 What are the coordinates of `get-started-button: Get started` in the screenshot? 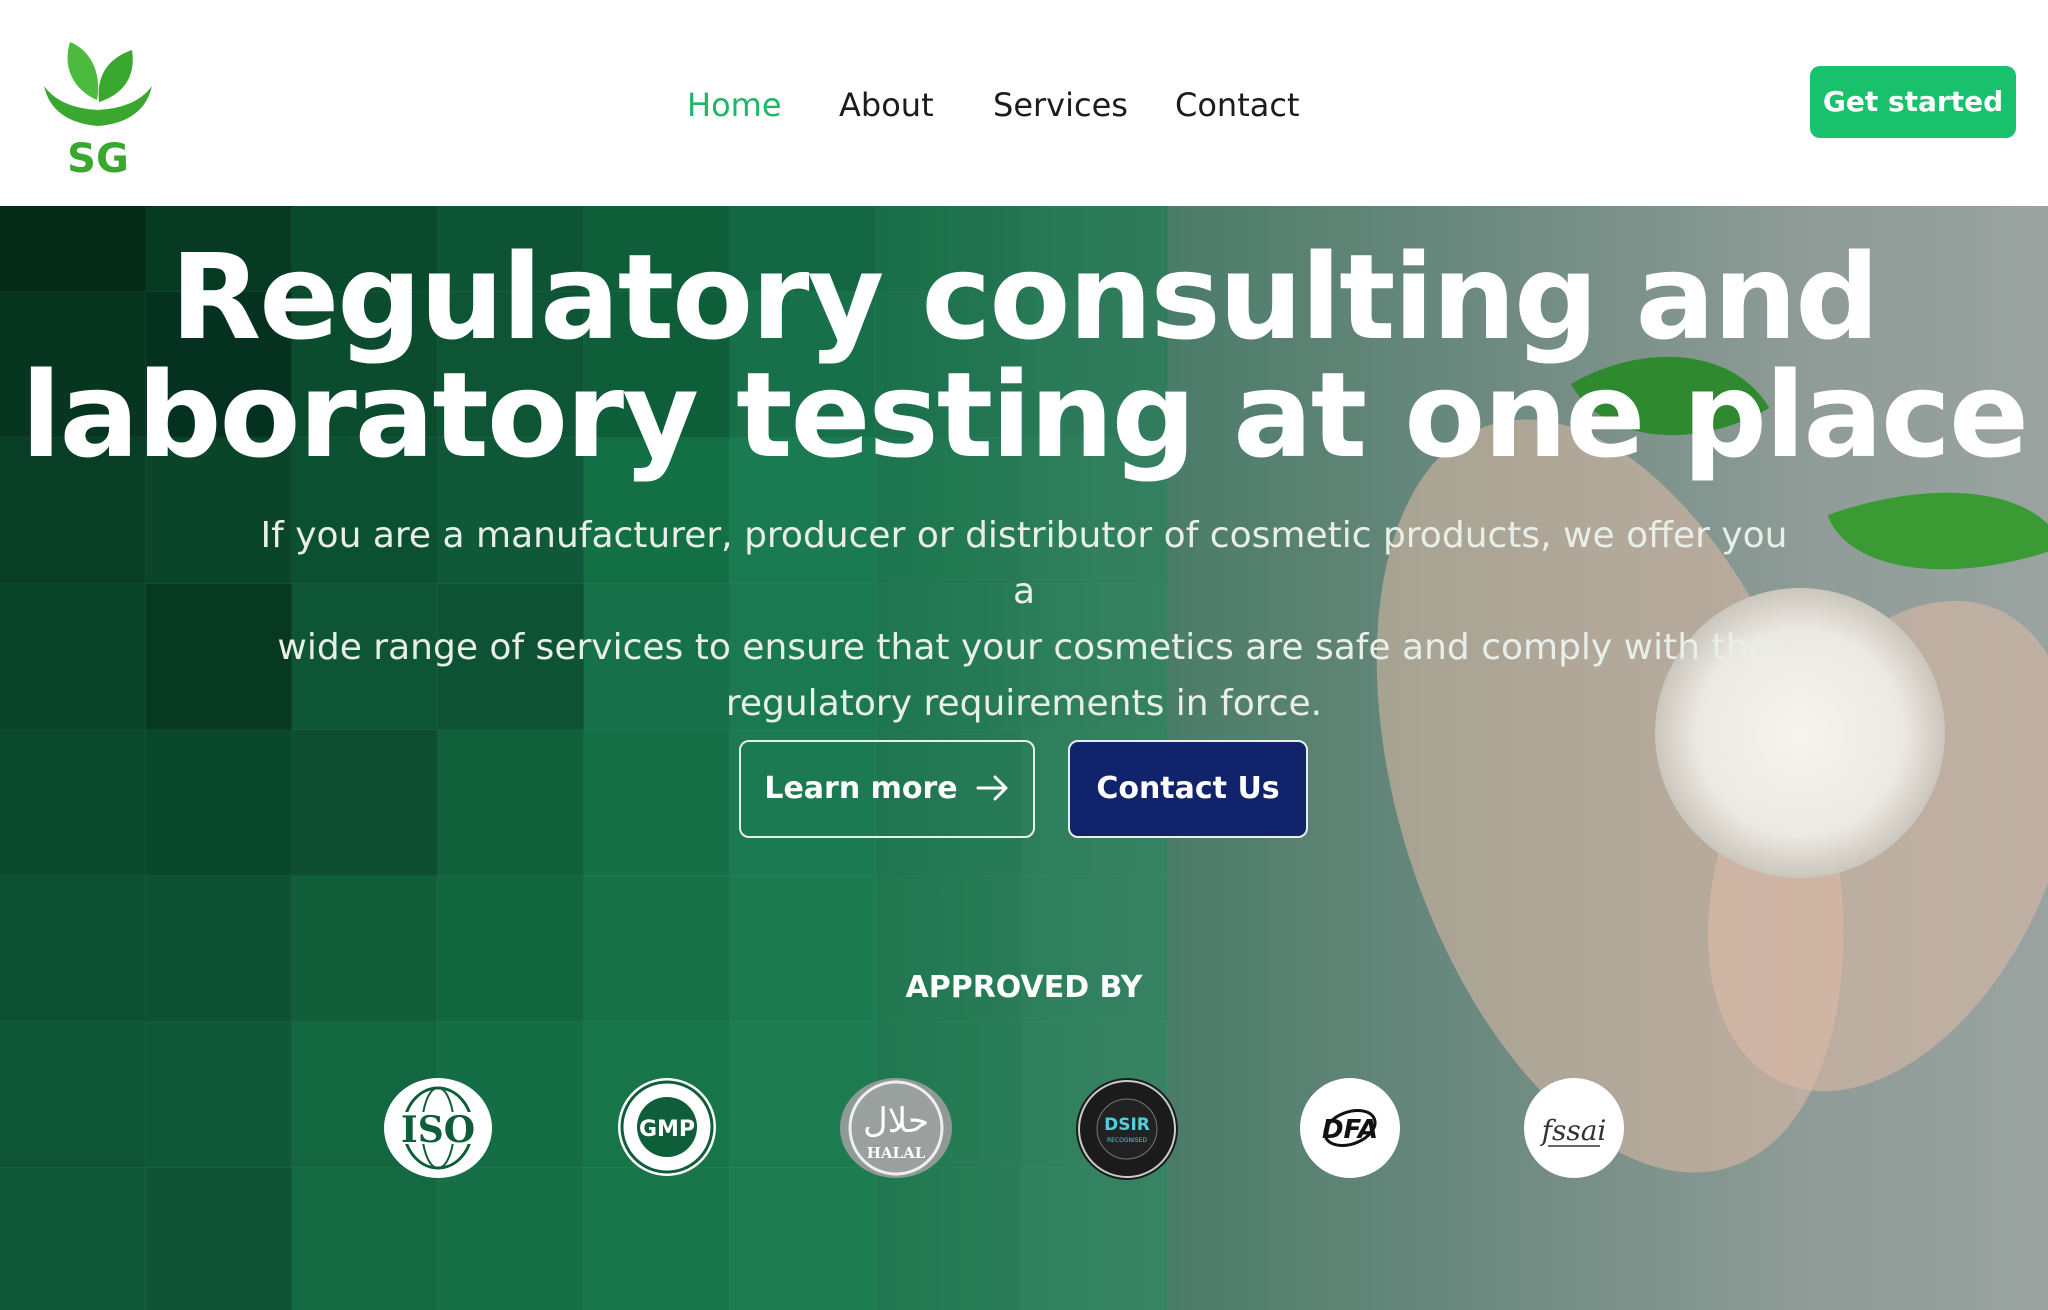 It's located at (1913, 102).